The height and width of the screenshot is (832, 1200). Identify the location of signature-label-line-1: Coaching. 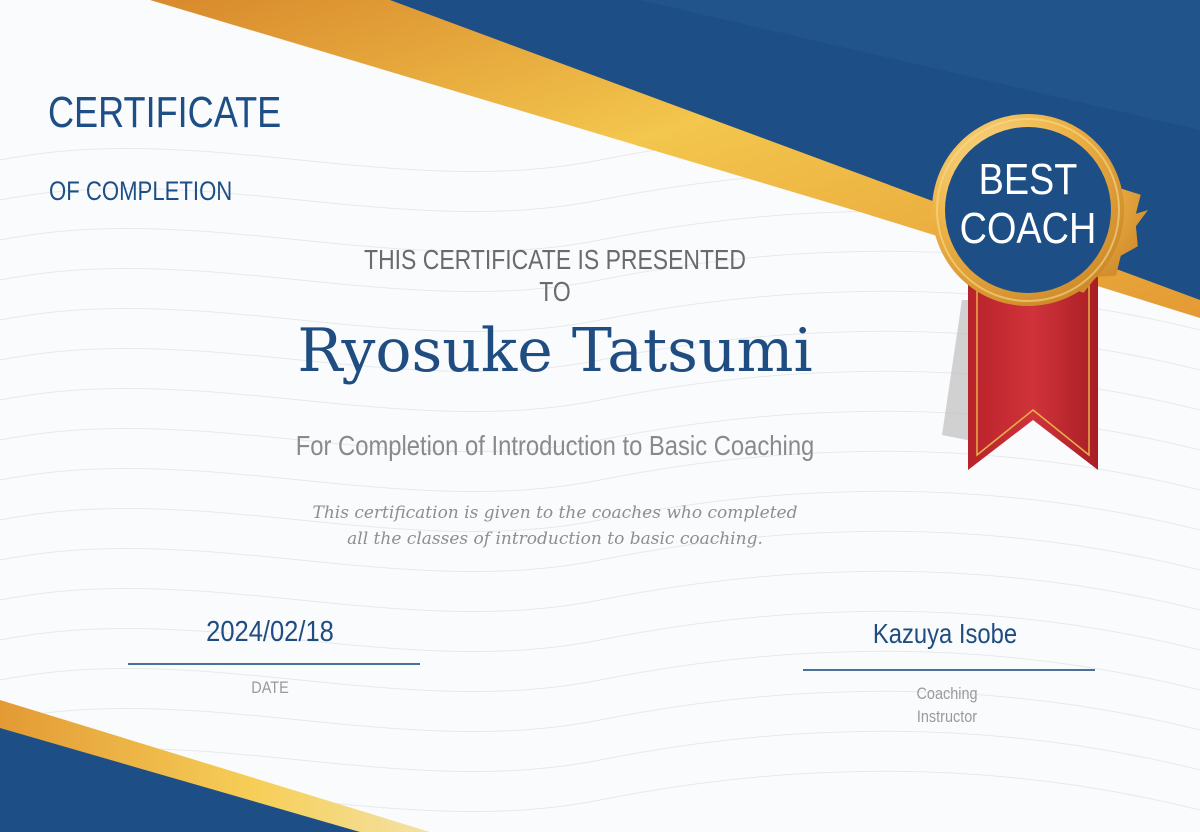
(947, 693).